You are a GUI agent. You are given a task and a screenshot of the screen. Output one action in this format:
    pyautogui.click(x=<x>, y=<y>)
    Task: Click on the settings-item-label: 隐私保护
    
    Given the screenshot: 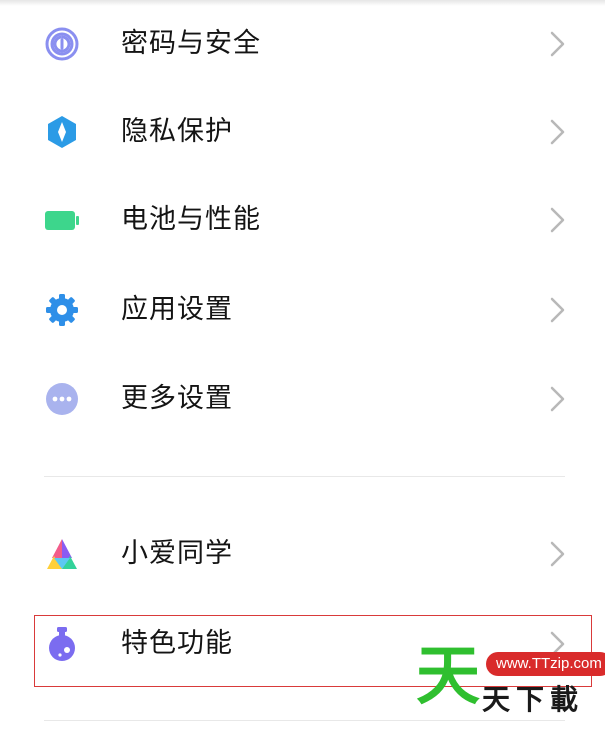 What is the action you would take?
    pyautogui.click(x=177, y=131)
    